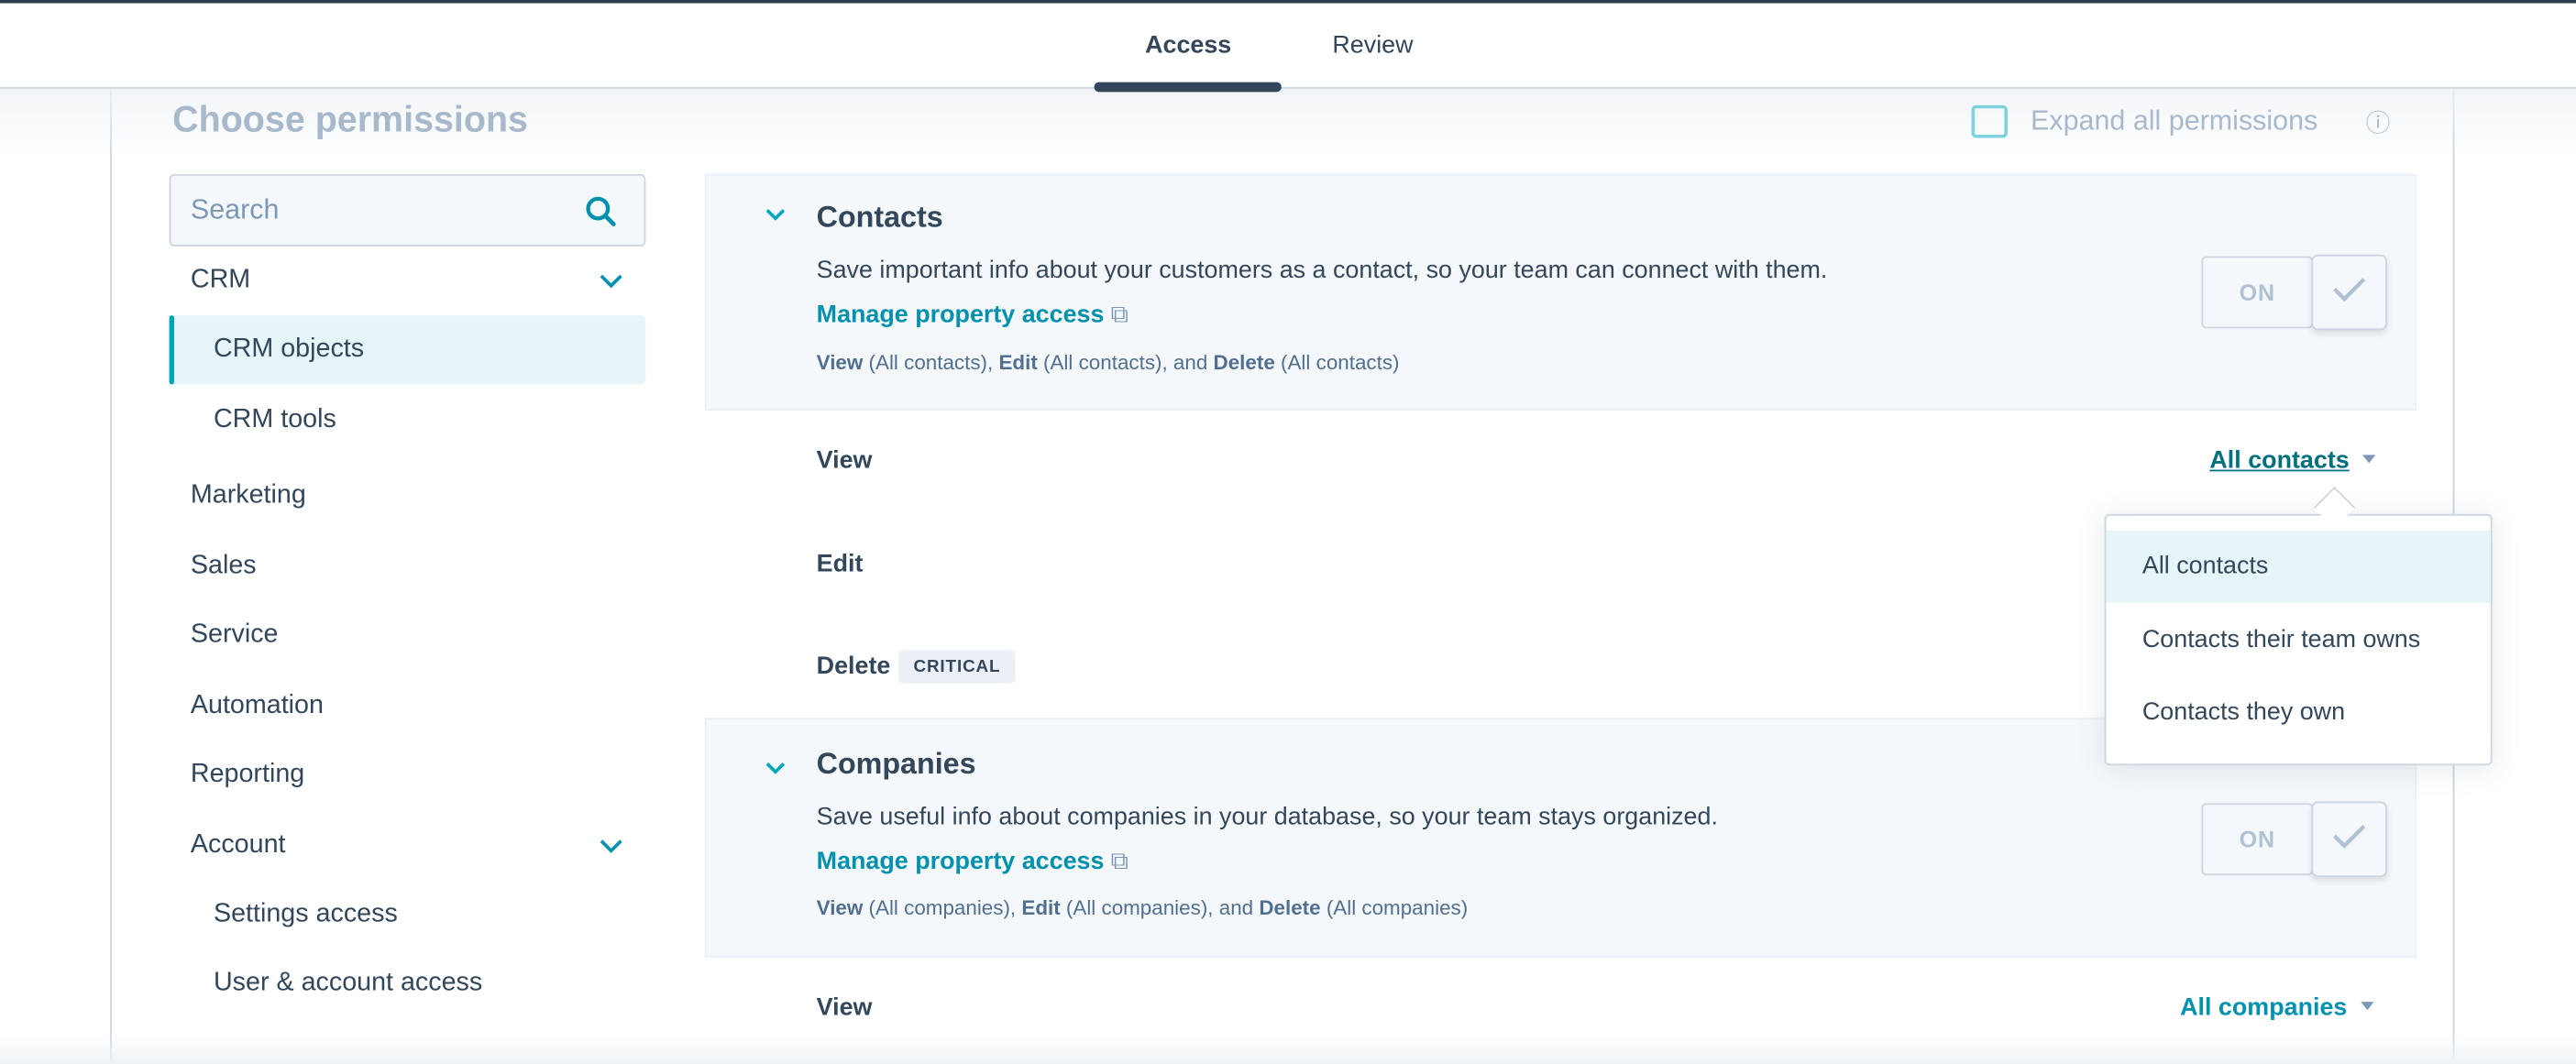 The height and width of the screenshot is (1064, 2576). Describe the element at coordinates (257, 705) in the screenshot. I see `sidebar-item-label: Automation` at that location.